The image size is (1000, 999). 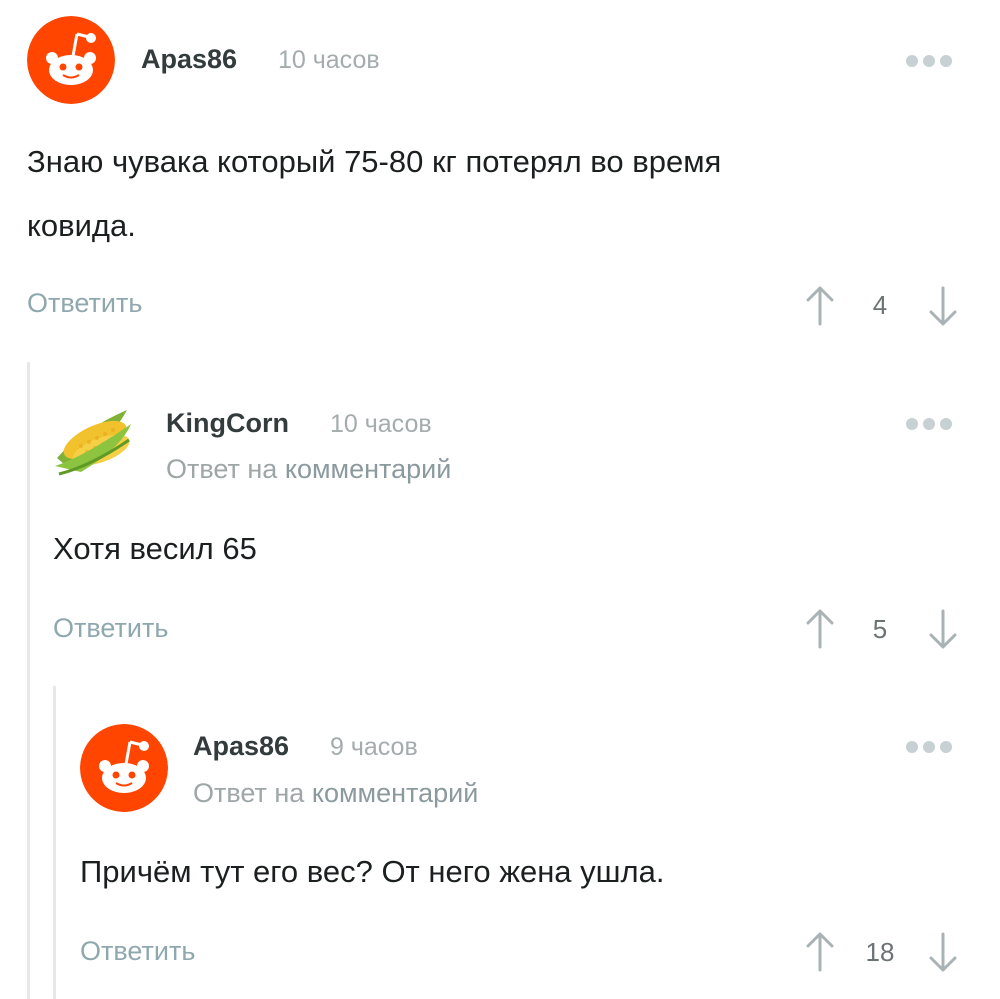 What do you see at coordinates (820, 954) in the screenshot?
I see `upvote-arrow-icon` at bounding box center [820, 954].